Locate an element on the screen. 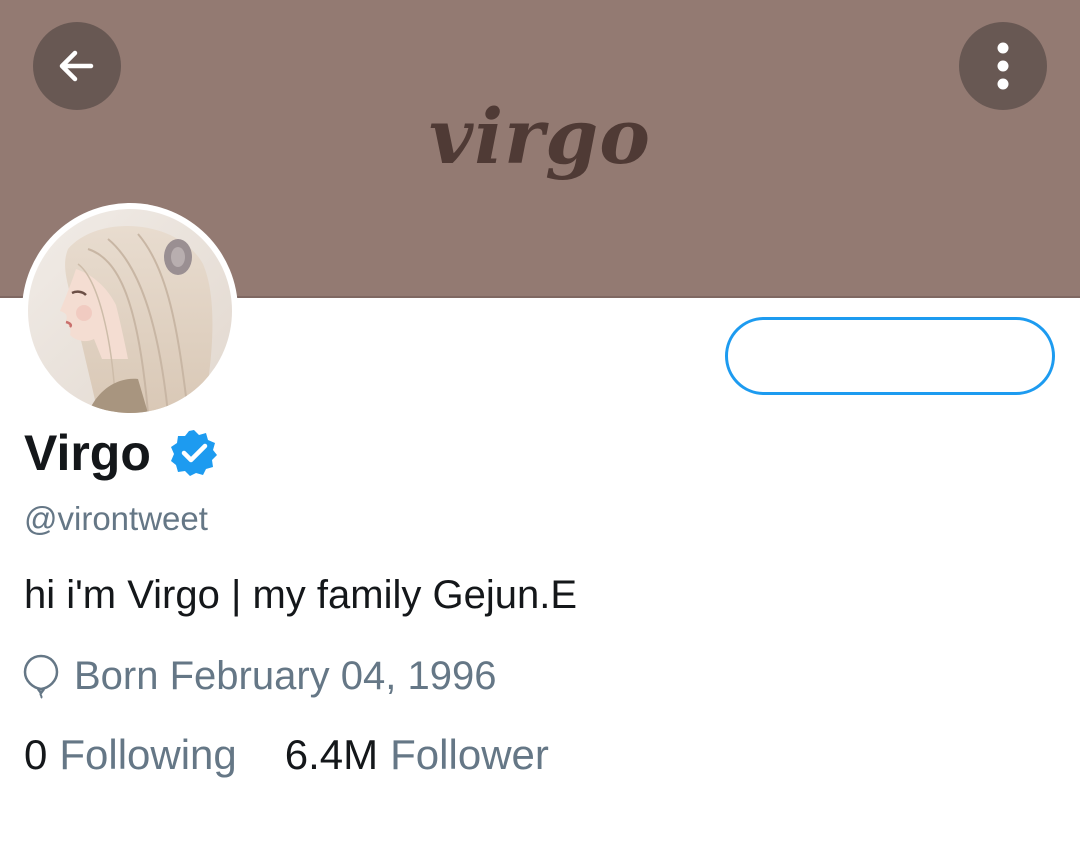 This screenshot has width=1080, height=848. more-options-button is located at coordinates (1003, 66).